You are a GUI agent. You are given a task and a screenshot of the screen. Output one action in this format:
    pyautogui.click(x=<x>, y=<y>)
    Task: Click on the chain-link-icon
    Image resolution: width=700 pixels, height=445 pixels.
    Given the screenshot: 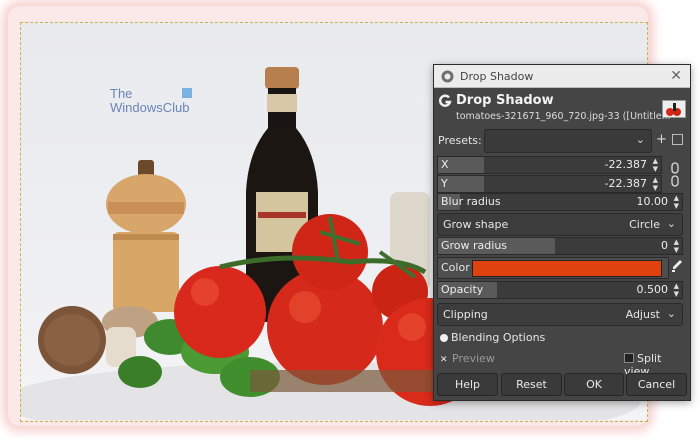 What is the action you would take?
    pyautogui.click(x=675, y=175)
    